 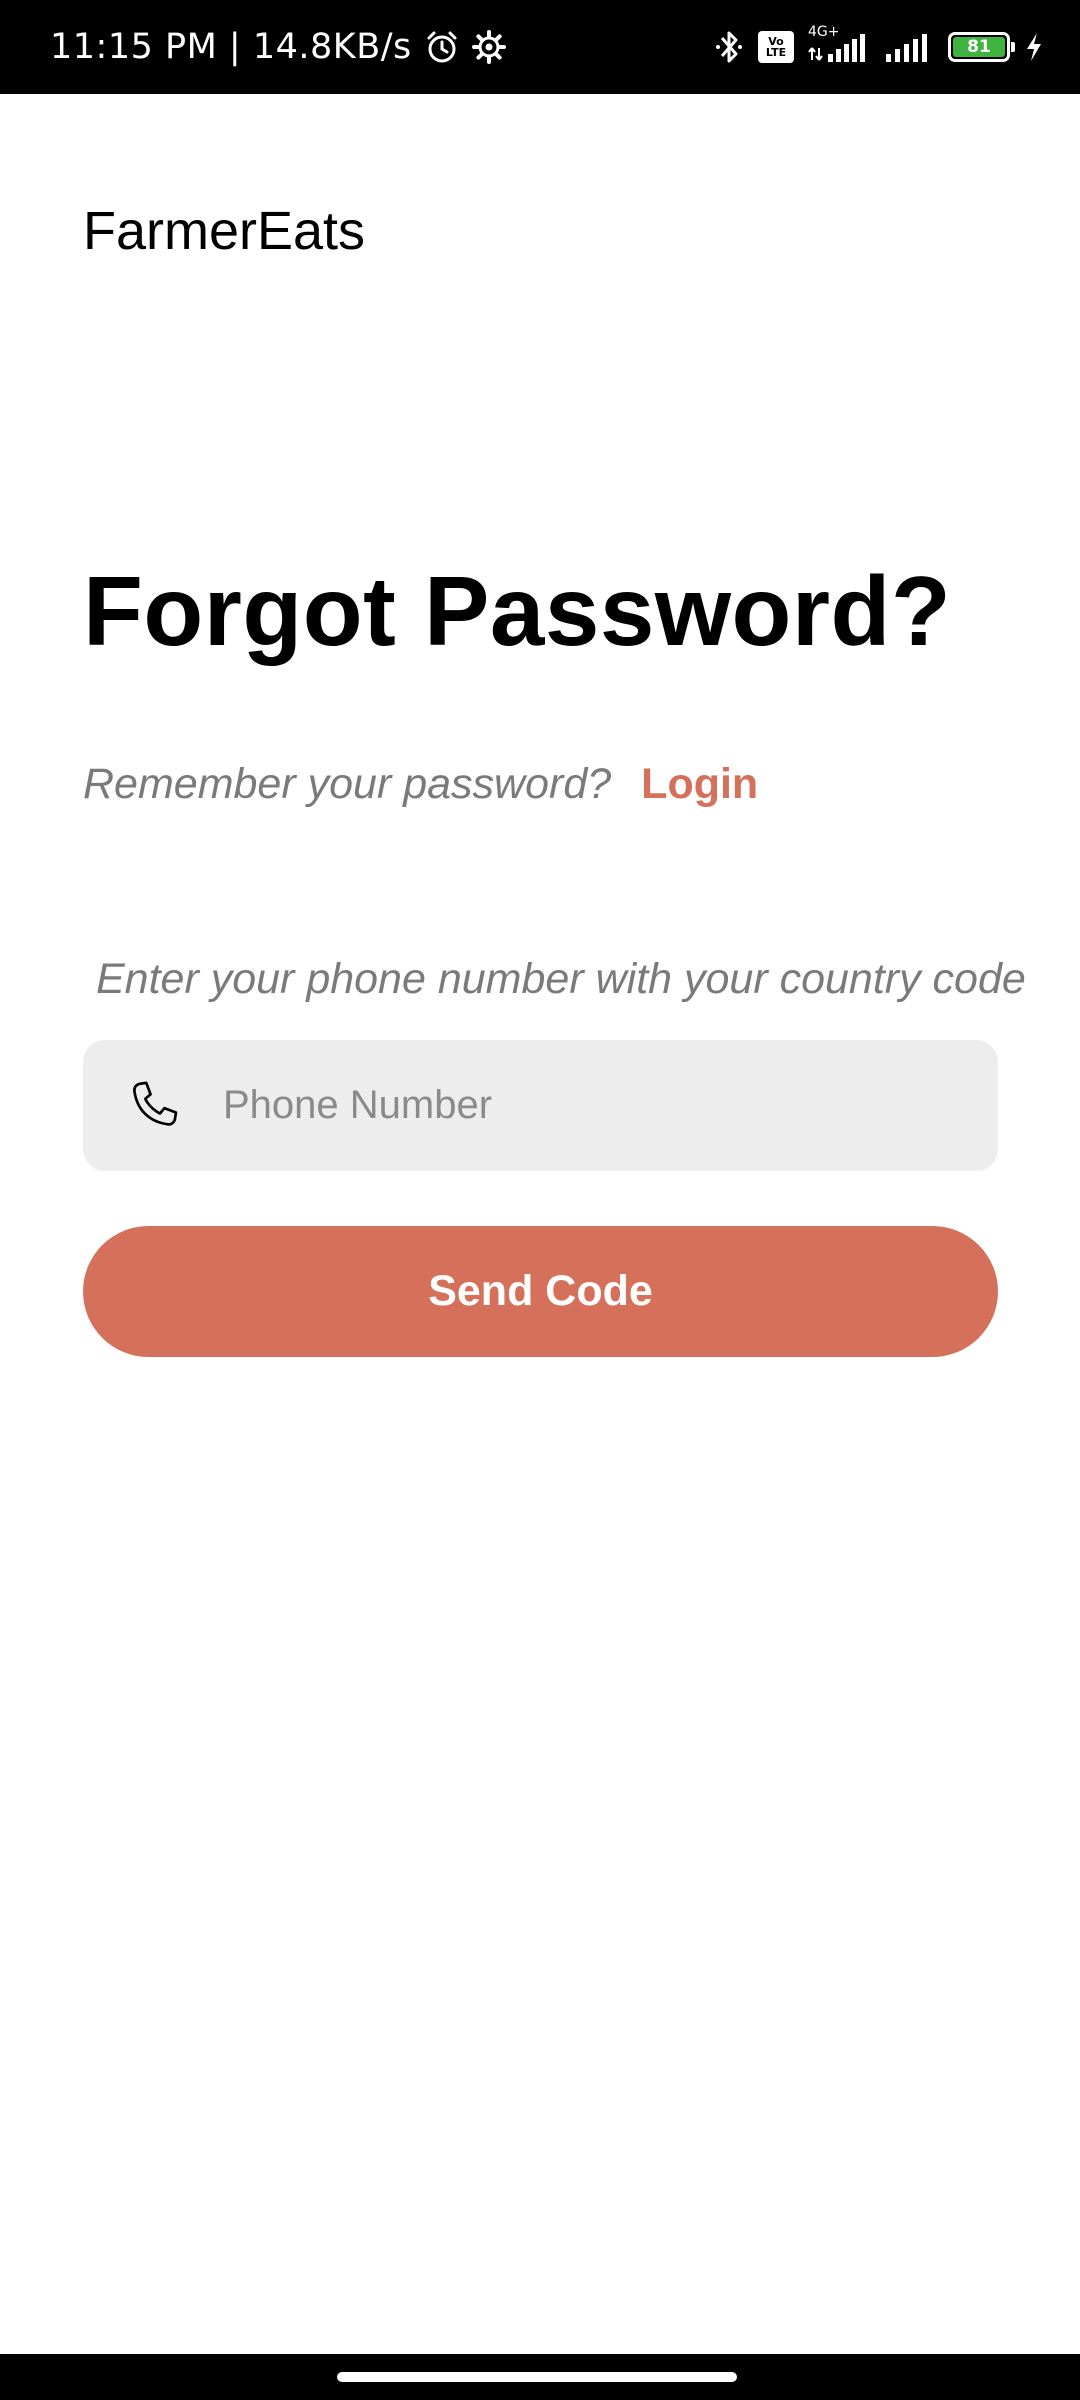 I want to click on signal-icon: 4G+, so click(x=838, y=44).